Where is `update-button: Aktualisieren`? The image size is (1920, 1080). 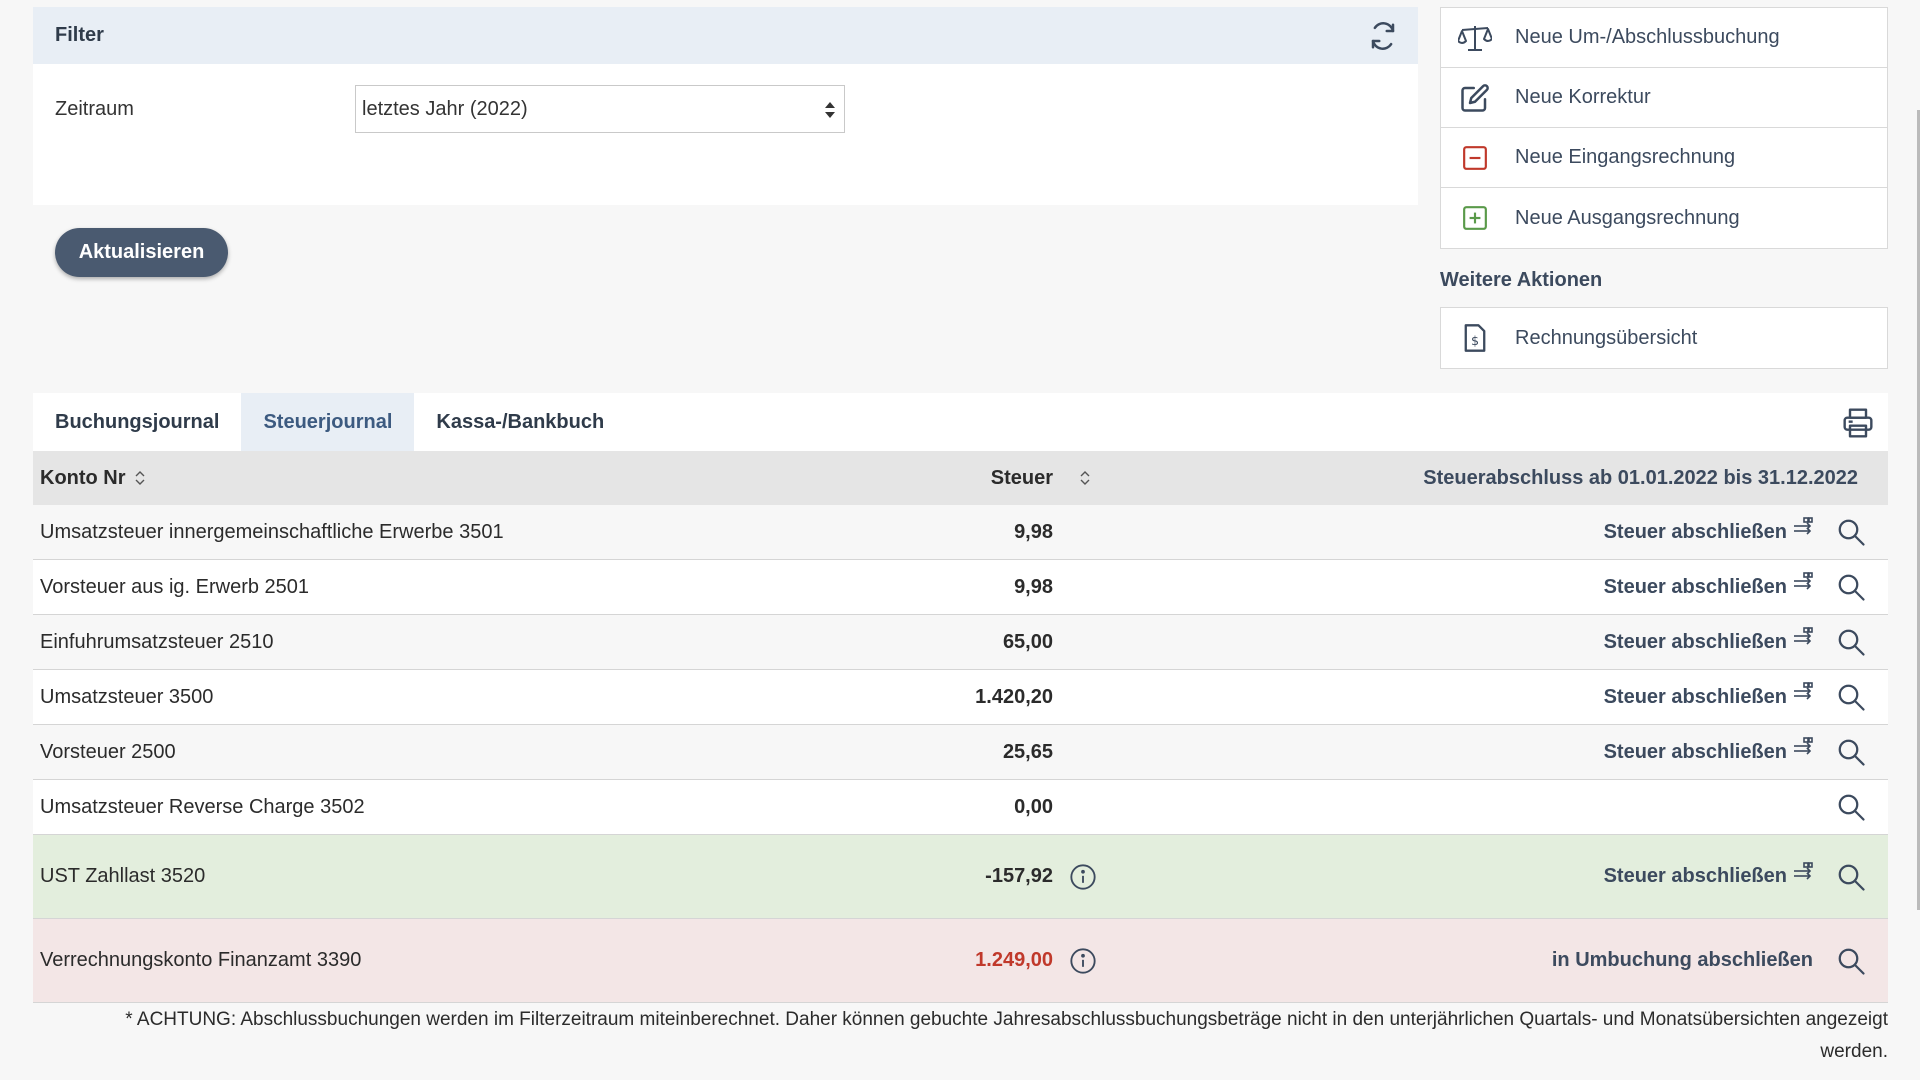 update-button: Aktualisieren is located at coordinates (141, 252).